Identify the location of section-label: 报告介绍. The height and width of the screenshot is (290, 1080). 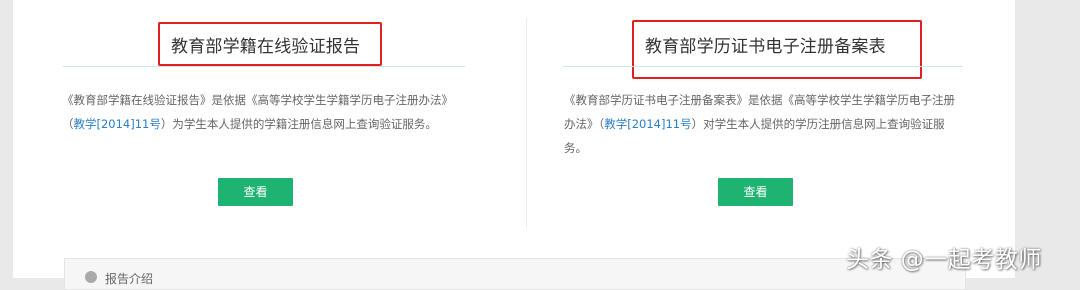
(129, 279).